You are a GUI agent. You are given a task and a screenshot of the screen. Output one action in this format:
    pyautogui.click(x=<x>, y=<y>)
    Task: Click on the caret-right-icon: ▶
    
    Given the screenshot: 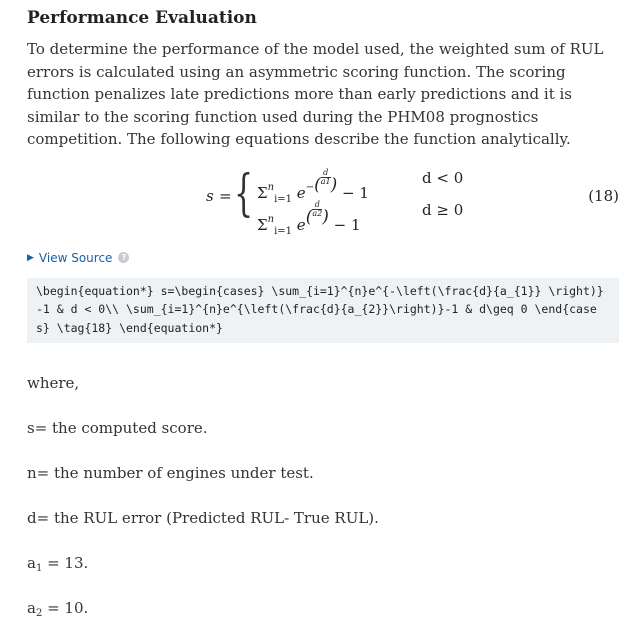 What is the action you would take?
    pyautogui.click(x=30, y=257)
    